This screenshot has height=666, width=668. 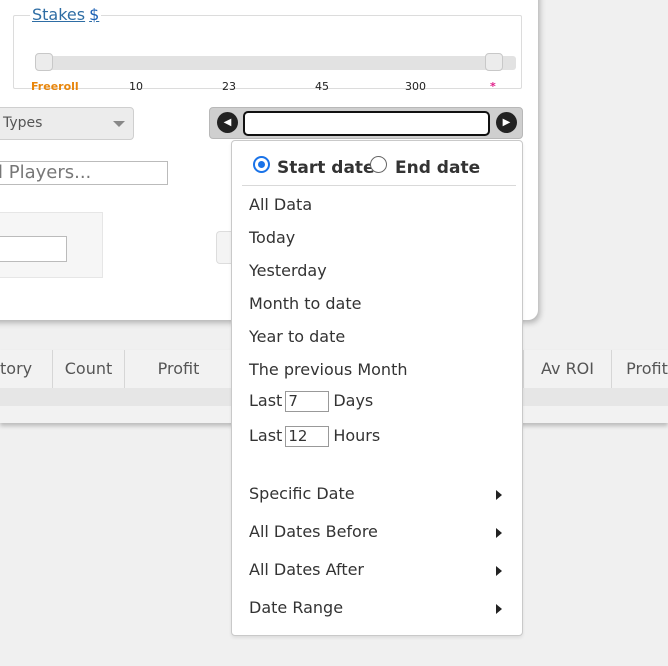 What do you see at coordinates (94, 14) in the screenshot?
I see `currency-link: $` at bounding box center [94, 14].